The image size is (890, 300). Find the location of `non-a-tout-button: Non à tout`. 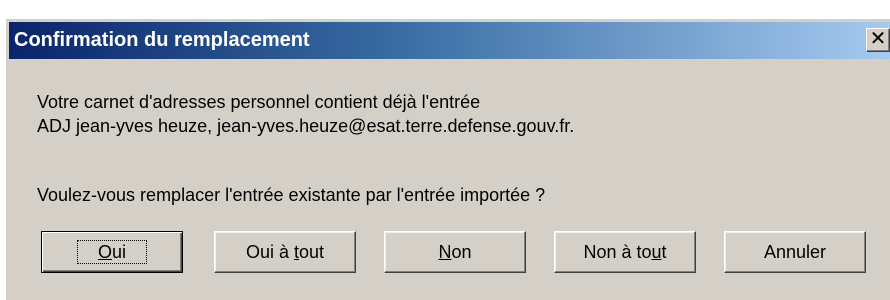

non-a-tout-button: Non à tout is located at coordinates (625, 252).